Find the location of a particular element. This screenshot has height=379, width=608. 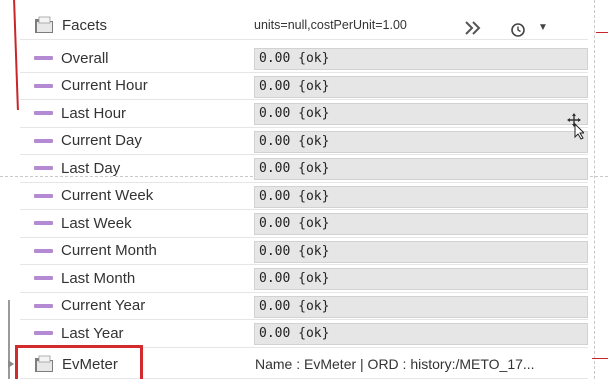

right-dotted-guide is located at coordinates (594, 189).